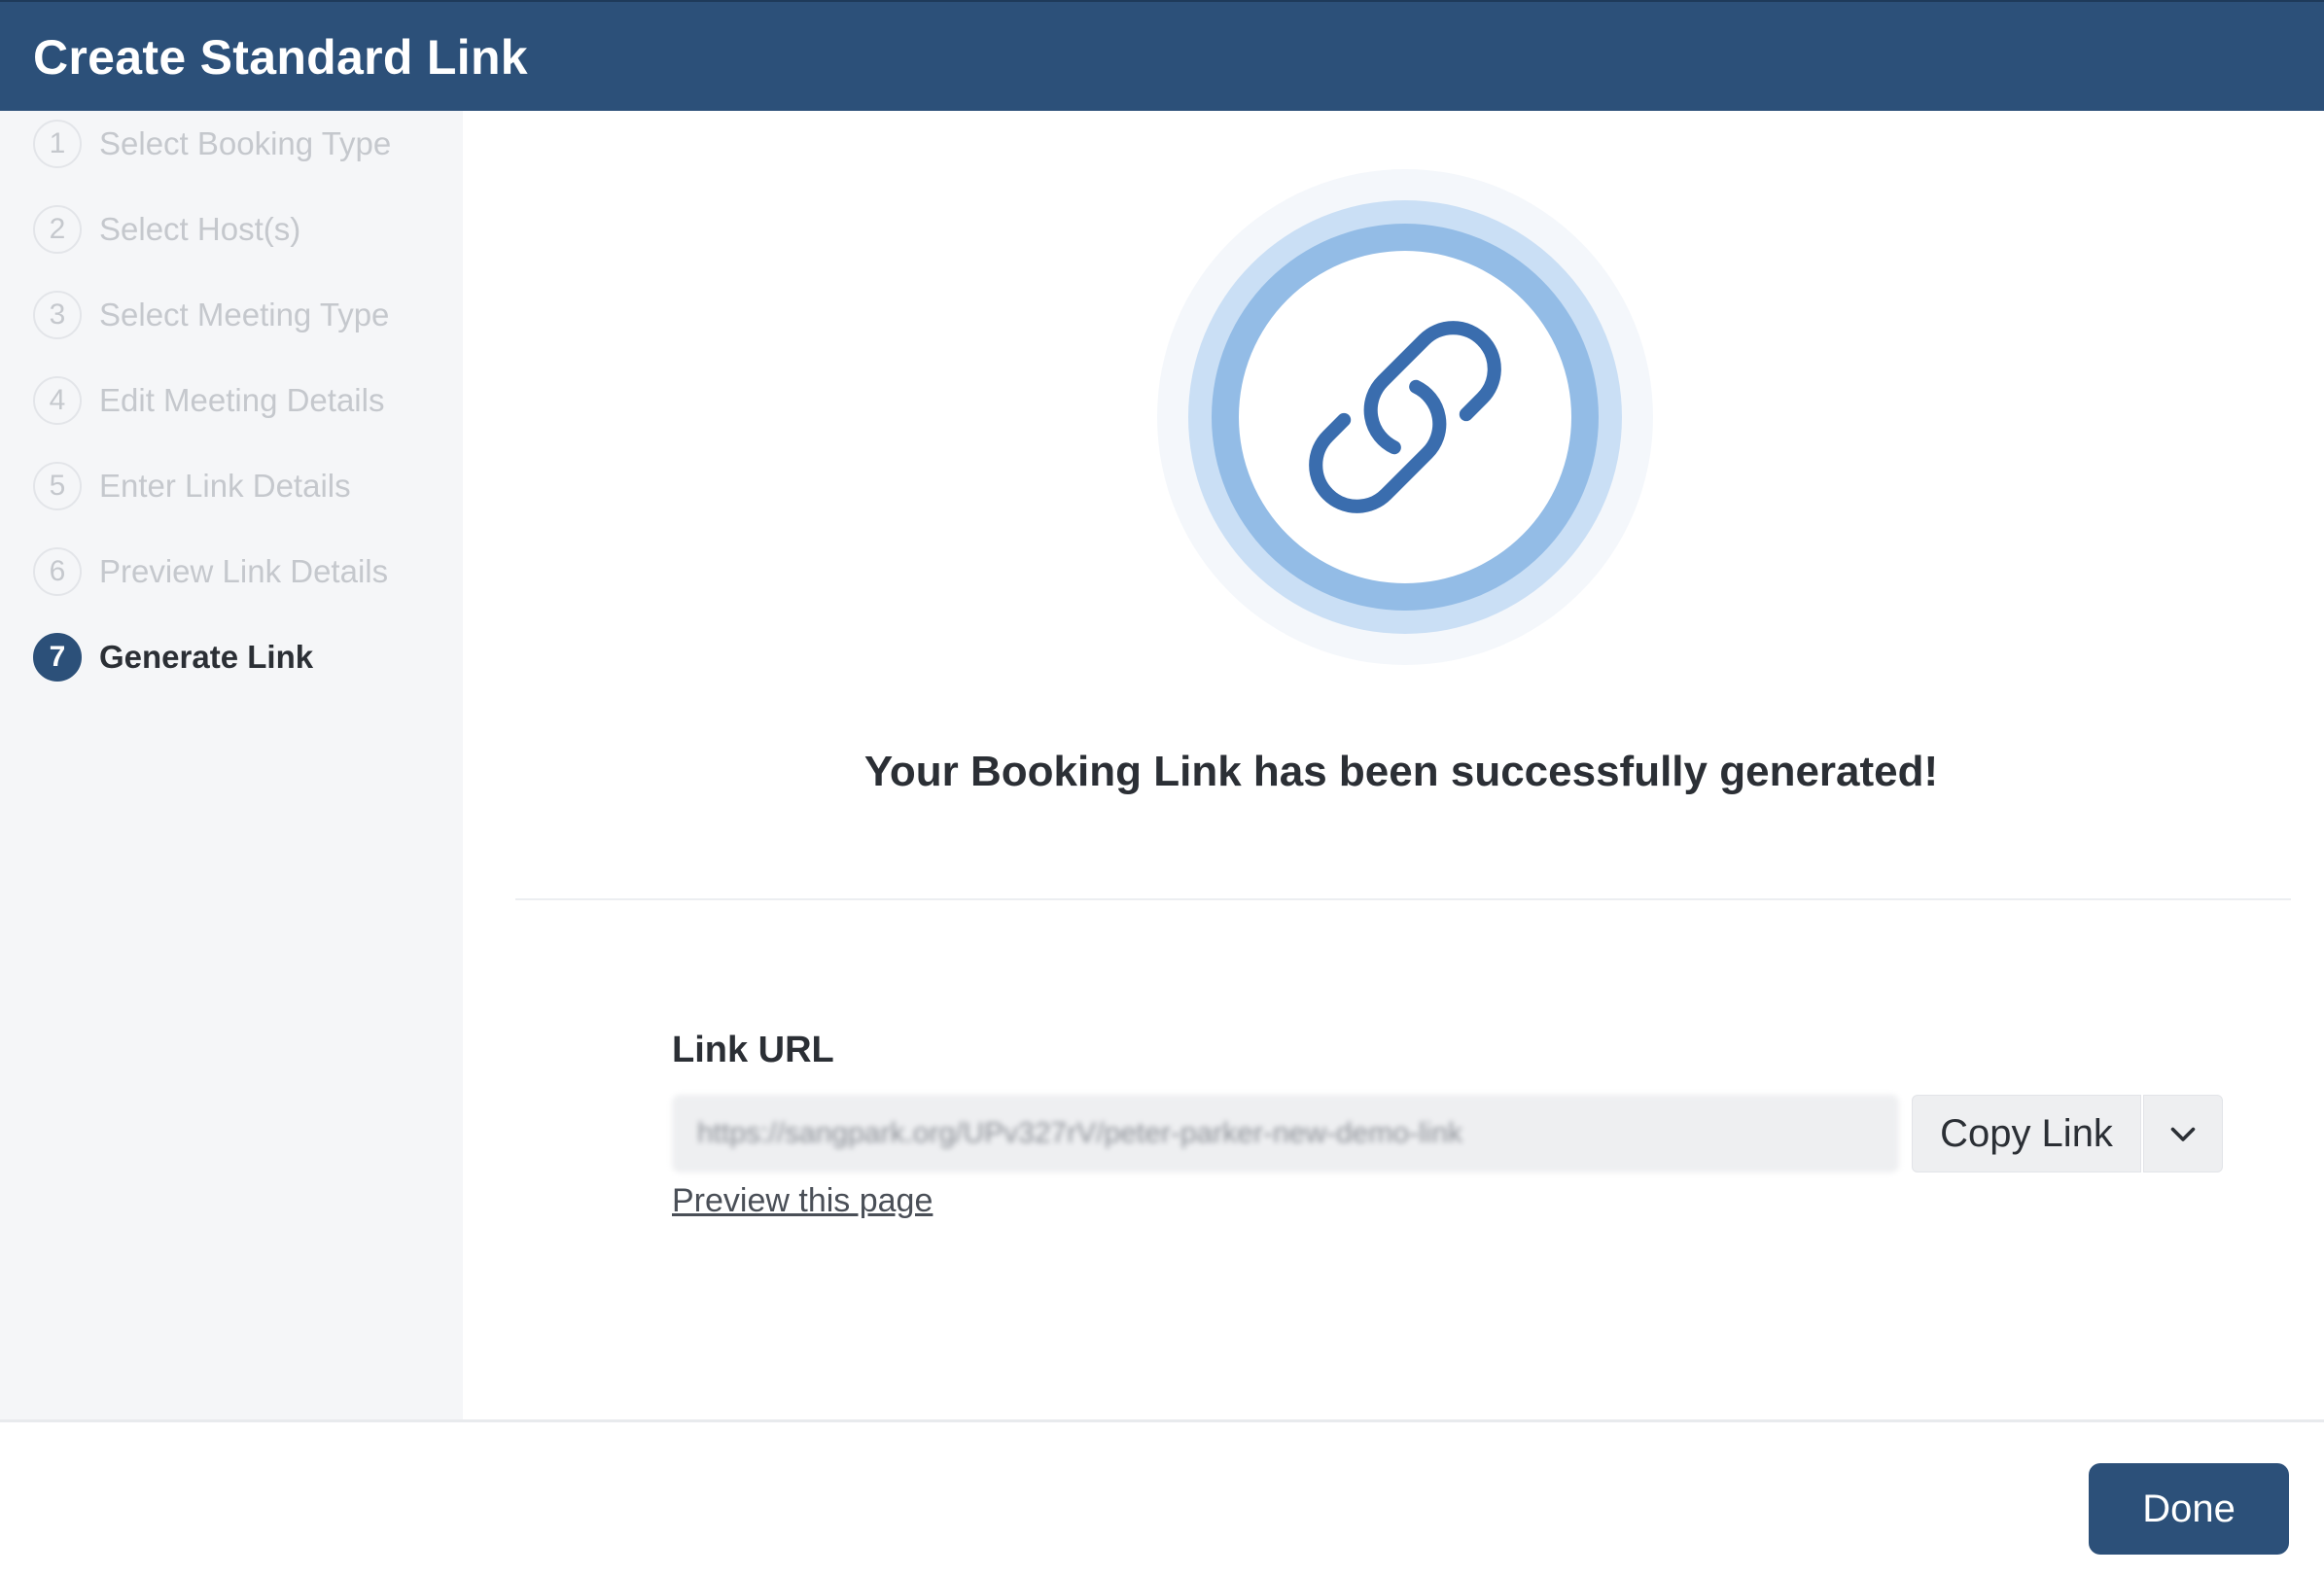  What do you see at coordinates (58, 229) in the screenshot?
I see `step-number: 2` at bounding box center [58, 229].